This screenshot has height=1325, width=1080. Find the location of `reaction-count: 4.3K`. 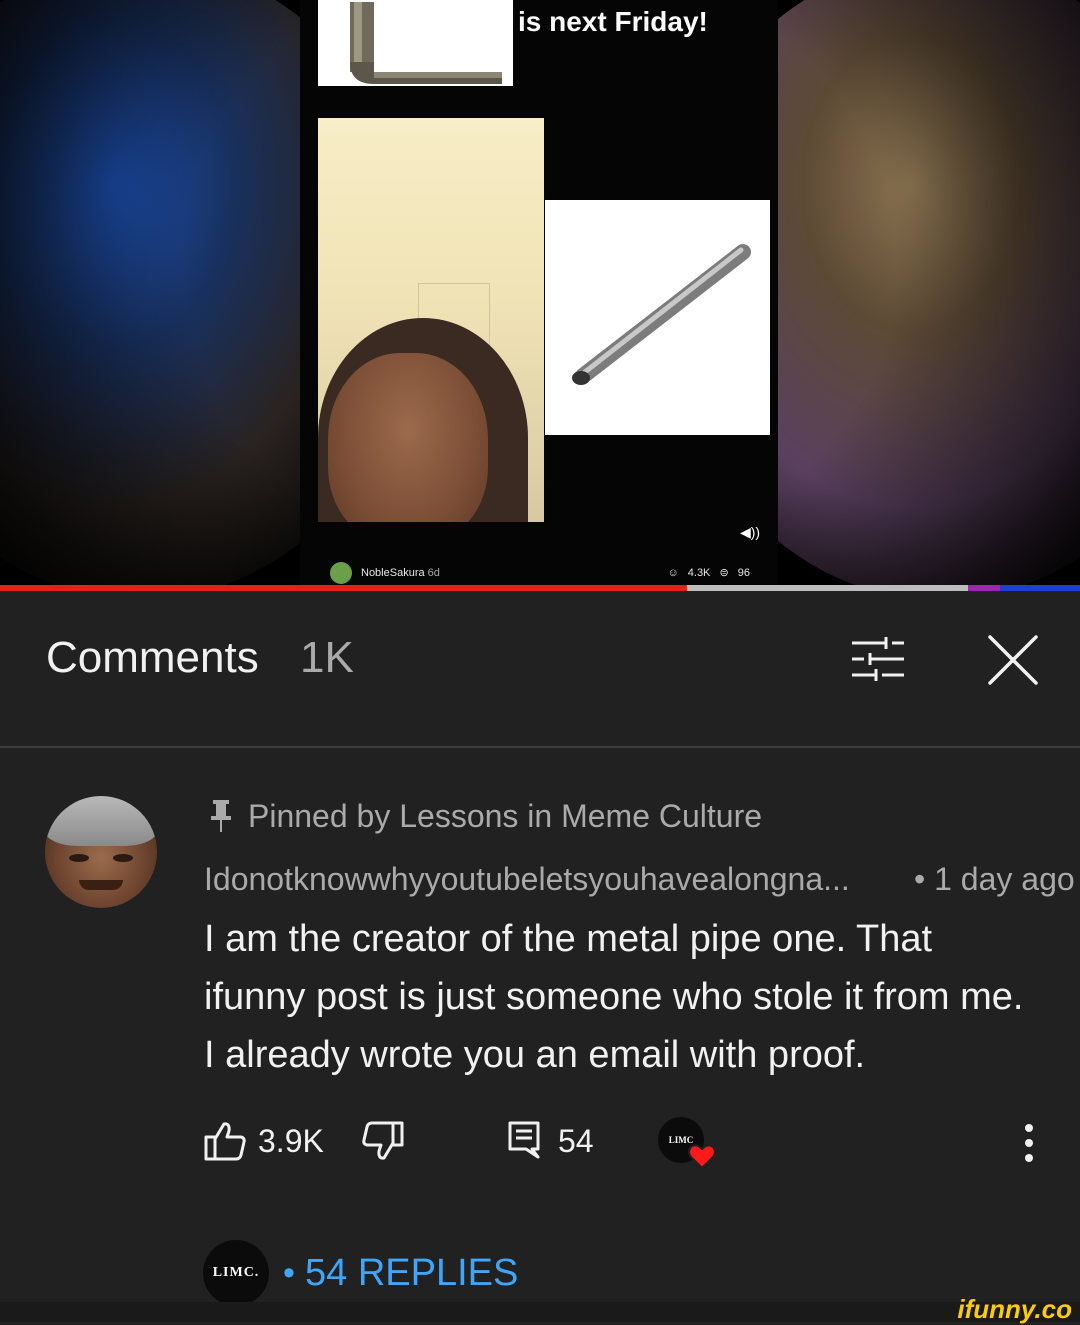

reaction-count: 4.3K is located at coordinates (699, 573).